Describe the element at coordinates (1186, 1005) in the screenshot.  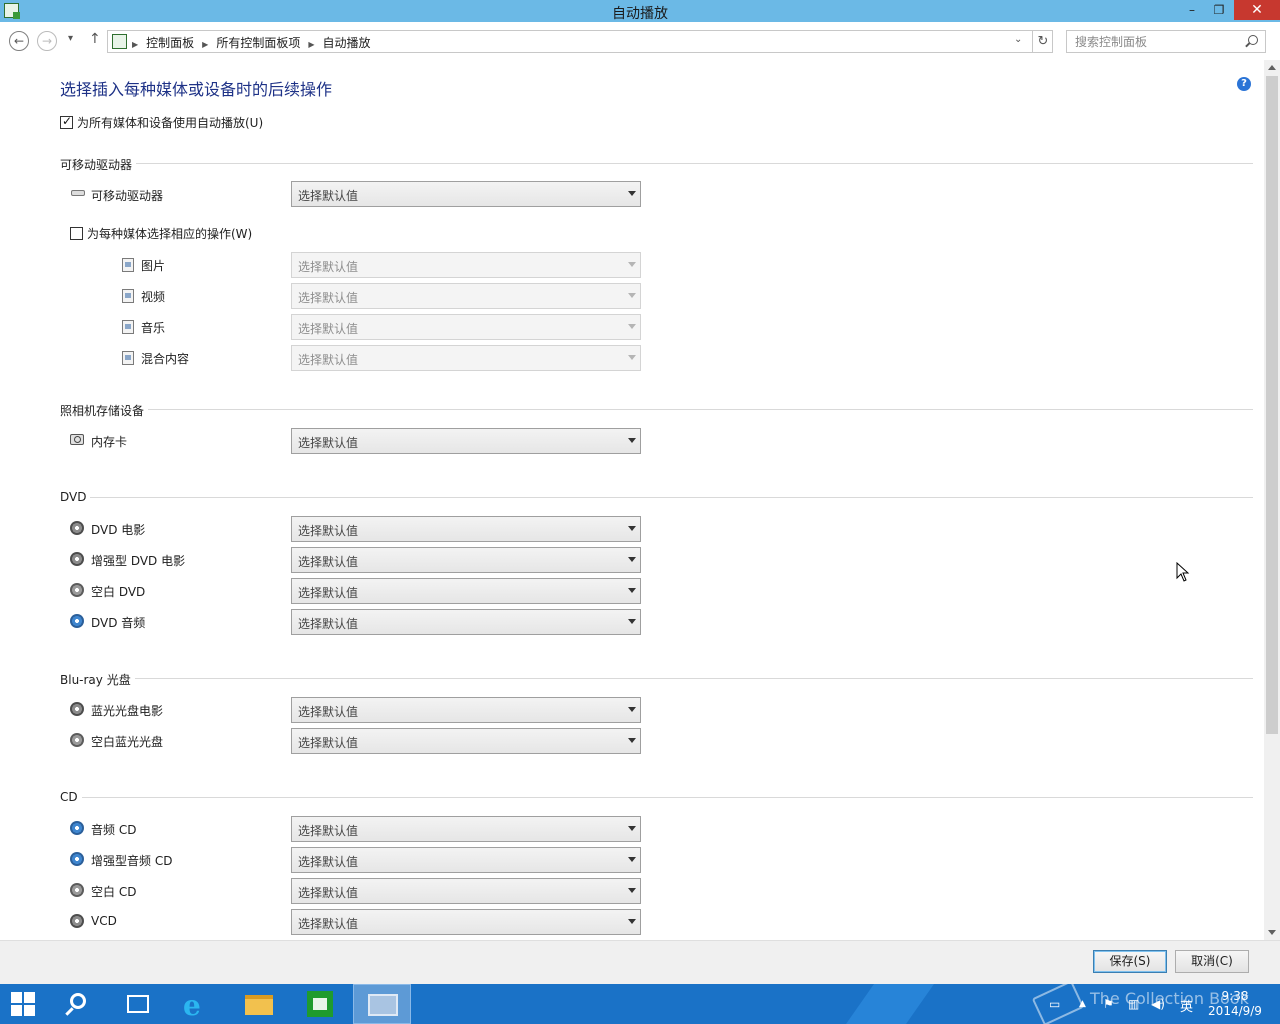
I see `input-method-indicator: 英` at that location.